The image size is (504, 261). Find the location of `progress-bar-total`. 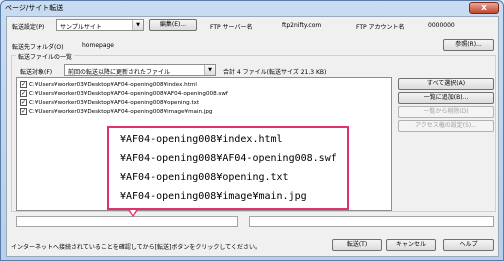

progress-bar-total is located at coordinates (371, 221).